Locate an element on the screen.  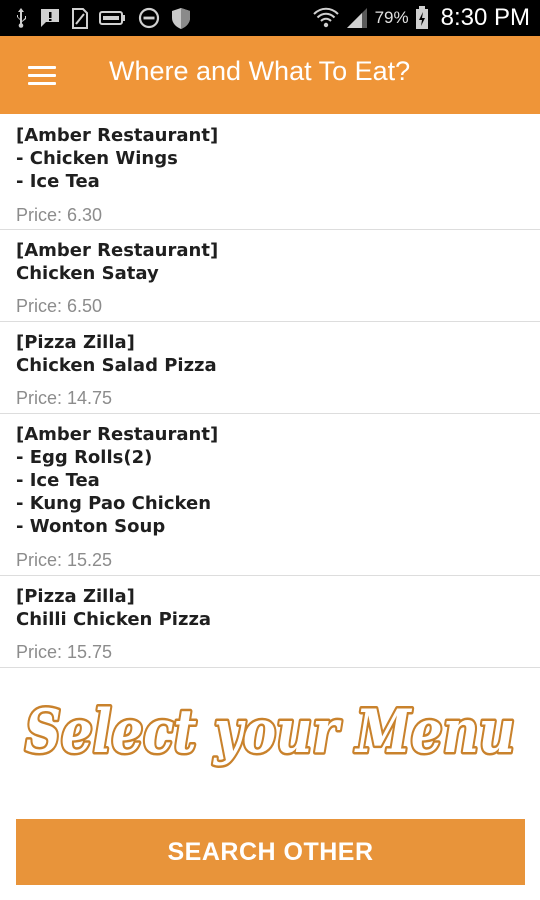
app-title: Where and What To Eat? is located at coordinates (260, 71).